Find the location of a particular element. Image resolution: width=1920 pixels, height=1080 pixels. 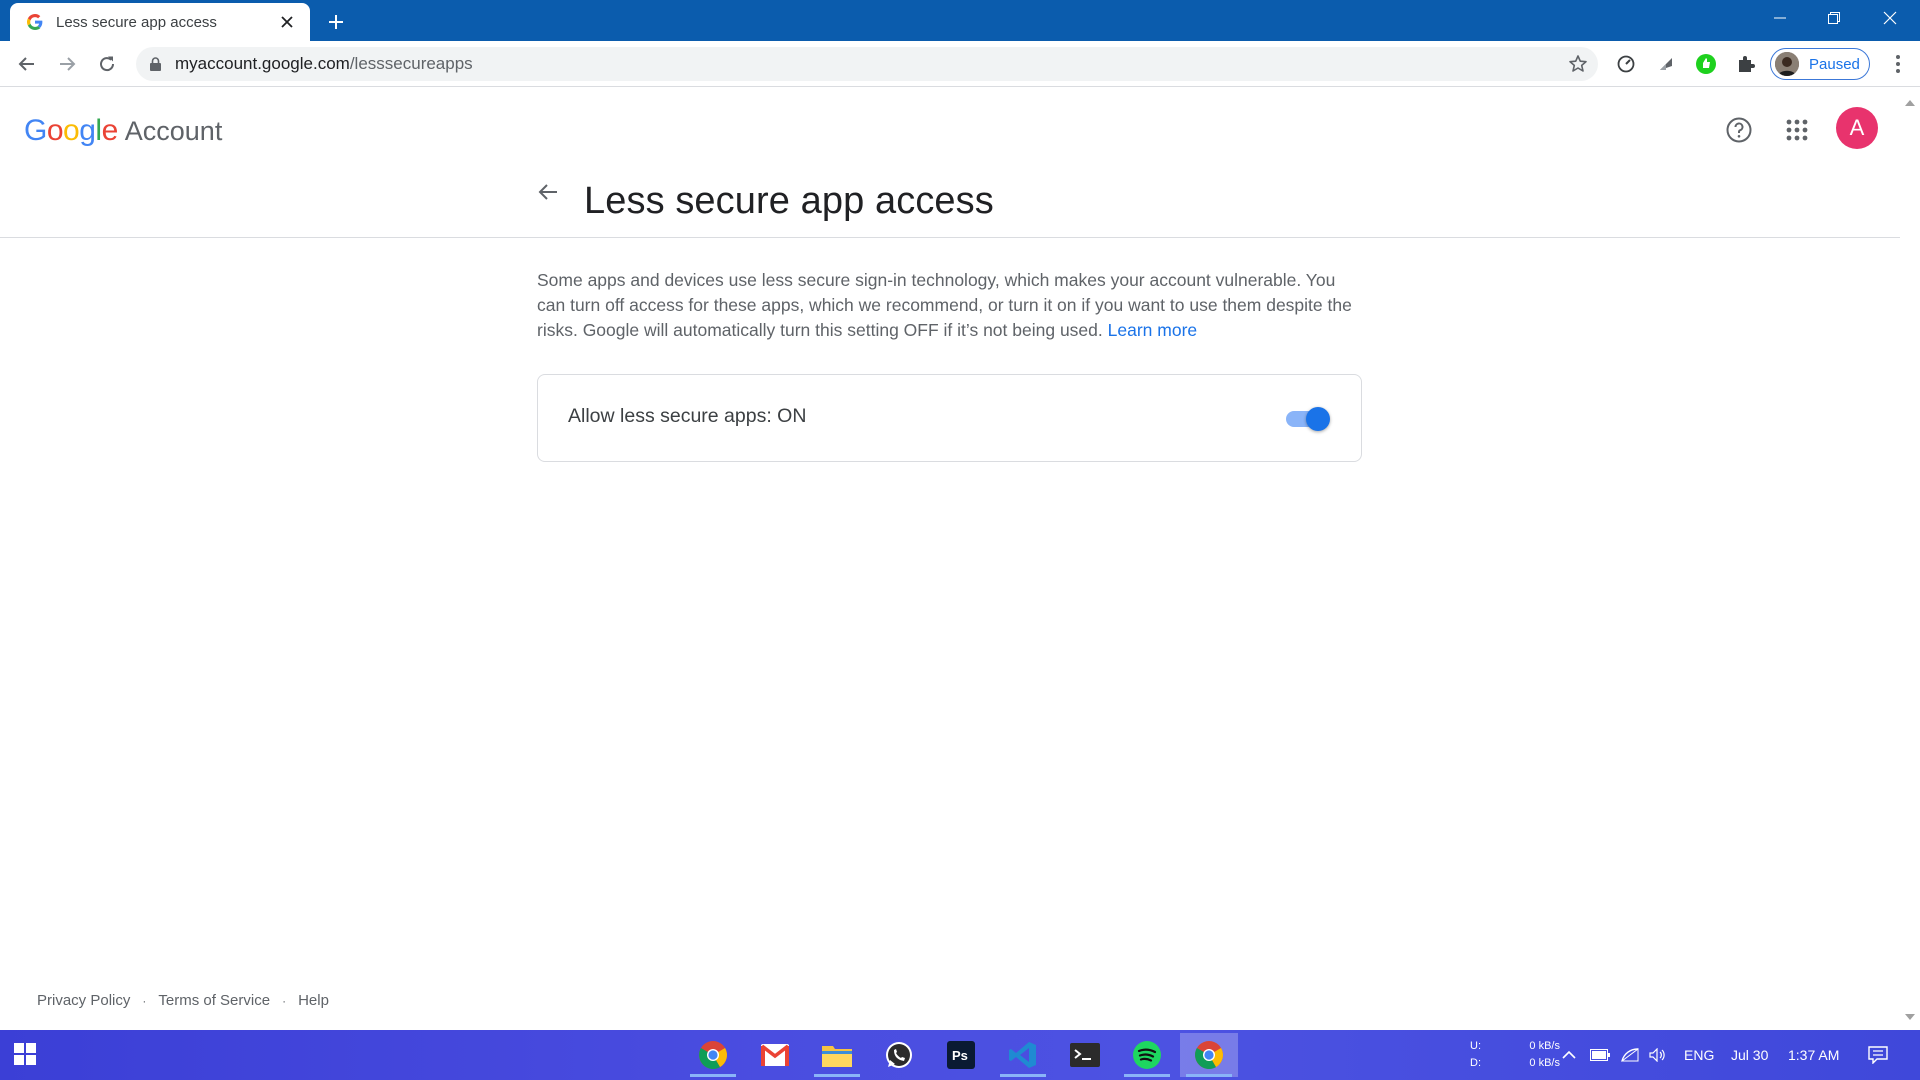

profile-status-label: Paused is located at coordinates (1834, 64).